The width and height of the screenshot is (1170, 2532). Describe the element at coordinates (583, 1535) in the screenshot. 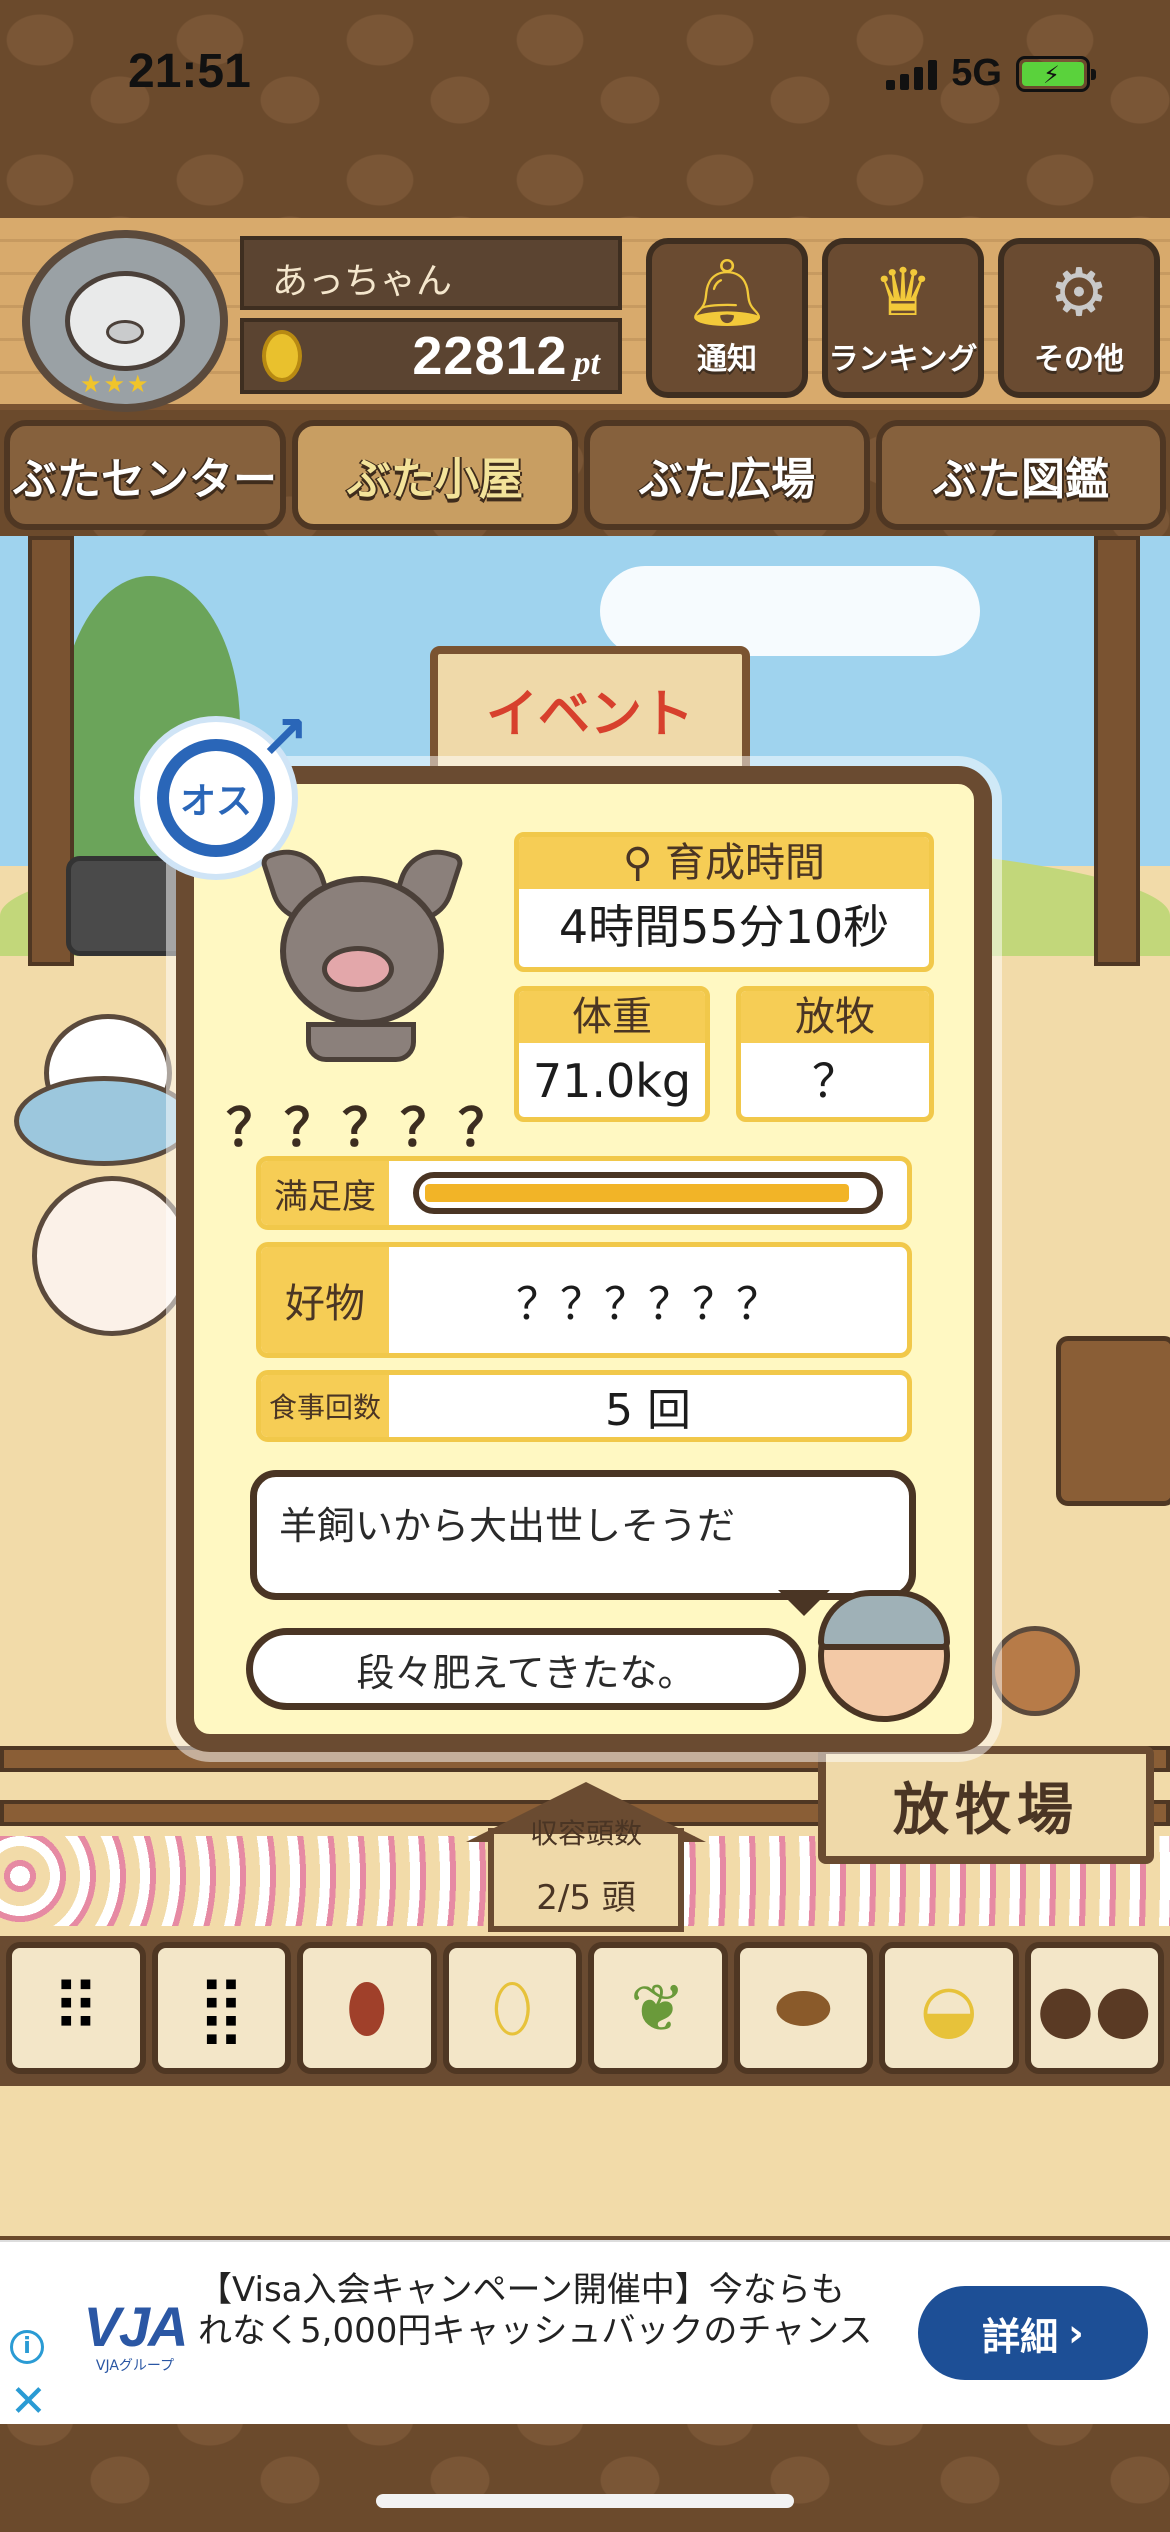

I see `pig-comment: 羊飼いから大出世しそうだ` at that location.